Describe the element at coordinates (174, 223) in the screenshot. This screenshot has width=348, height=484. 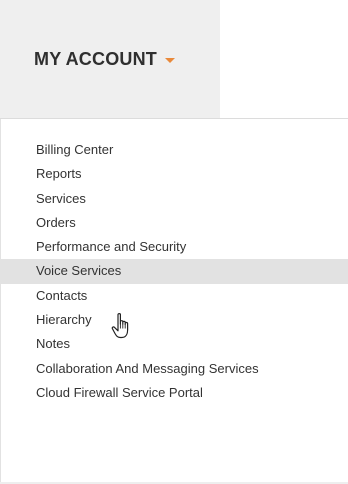
I see `menu-item-orders: Orders` at that location.